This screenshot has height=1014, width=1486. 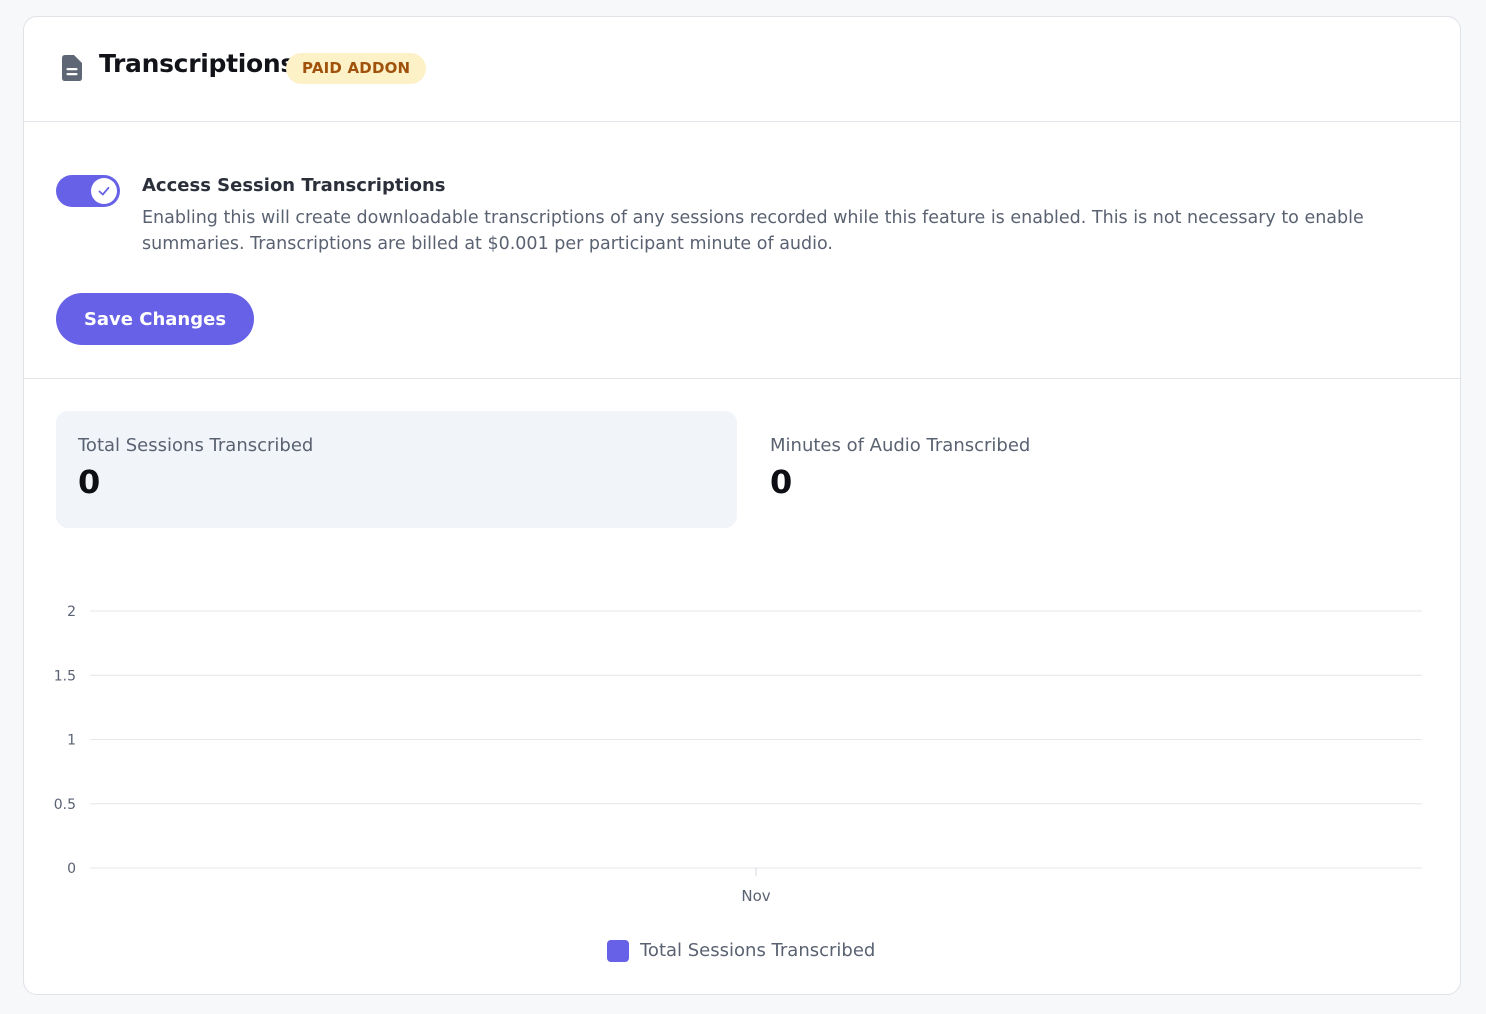 What do you see at coordinates (71, 741) in the screenshot?
I see `y-tick-label: 1` at bounding box center [71, 741].